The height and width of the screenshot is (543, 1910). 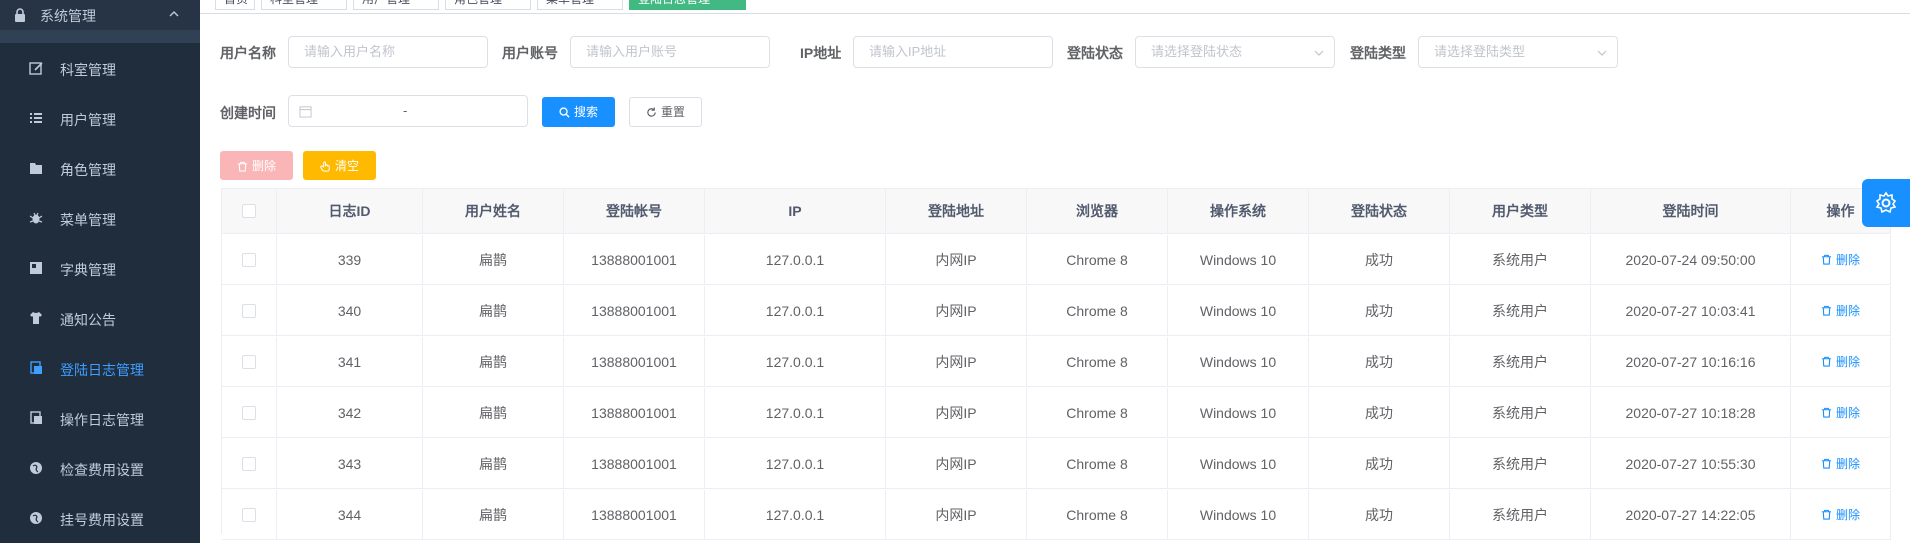 I want to click on table-cell: 2020-07-27 14:22:05, so click(x=1691, y=514).